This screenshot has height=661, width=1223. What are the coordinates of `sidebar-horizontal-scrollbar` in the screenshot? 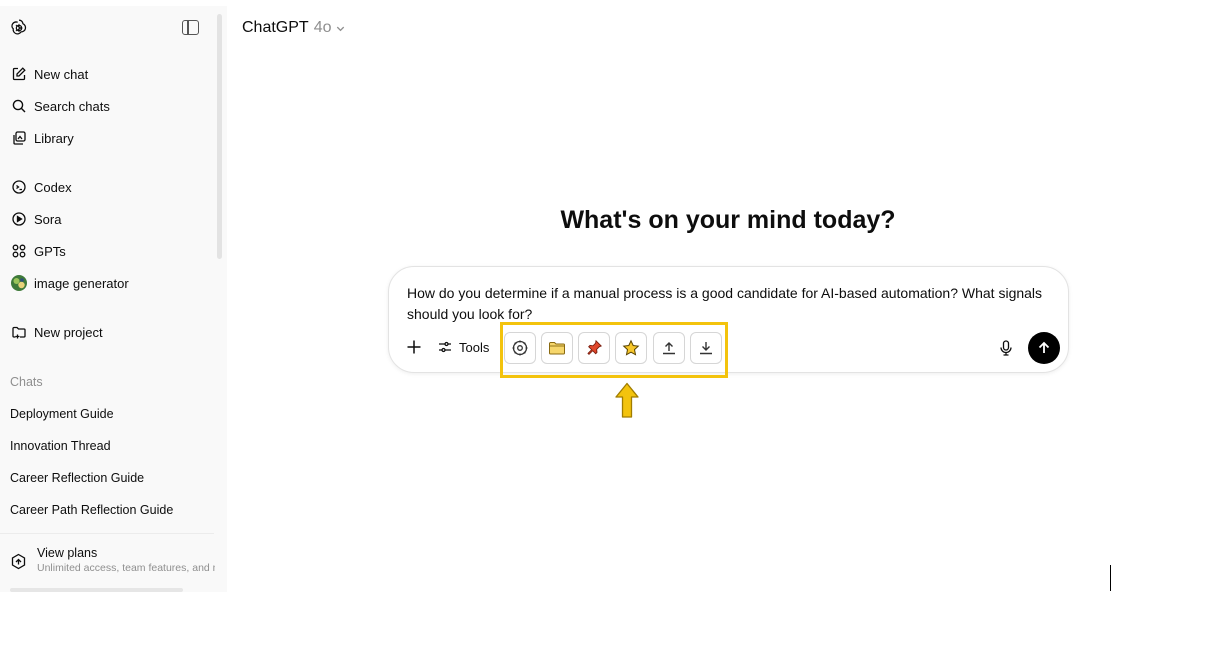 It's located at (96, 590).